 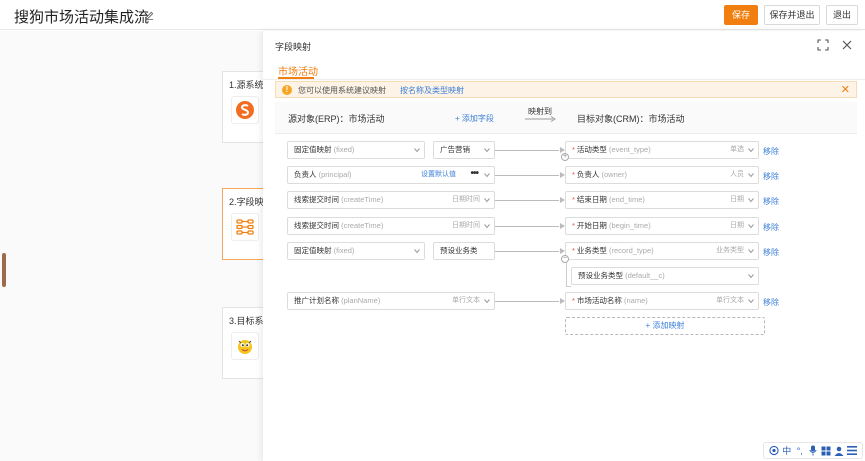 What do you see at coordinates (464, 150) in the screenshot?
I see `fixed-value-select: 广告营销` at bounding box center [464, 150].